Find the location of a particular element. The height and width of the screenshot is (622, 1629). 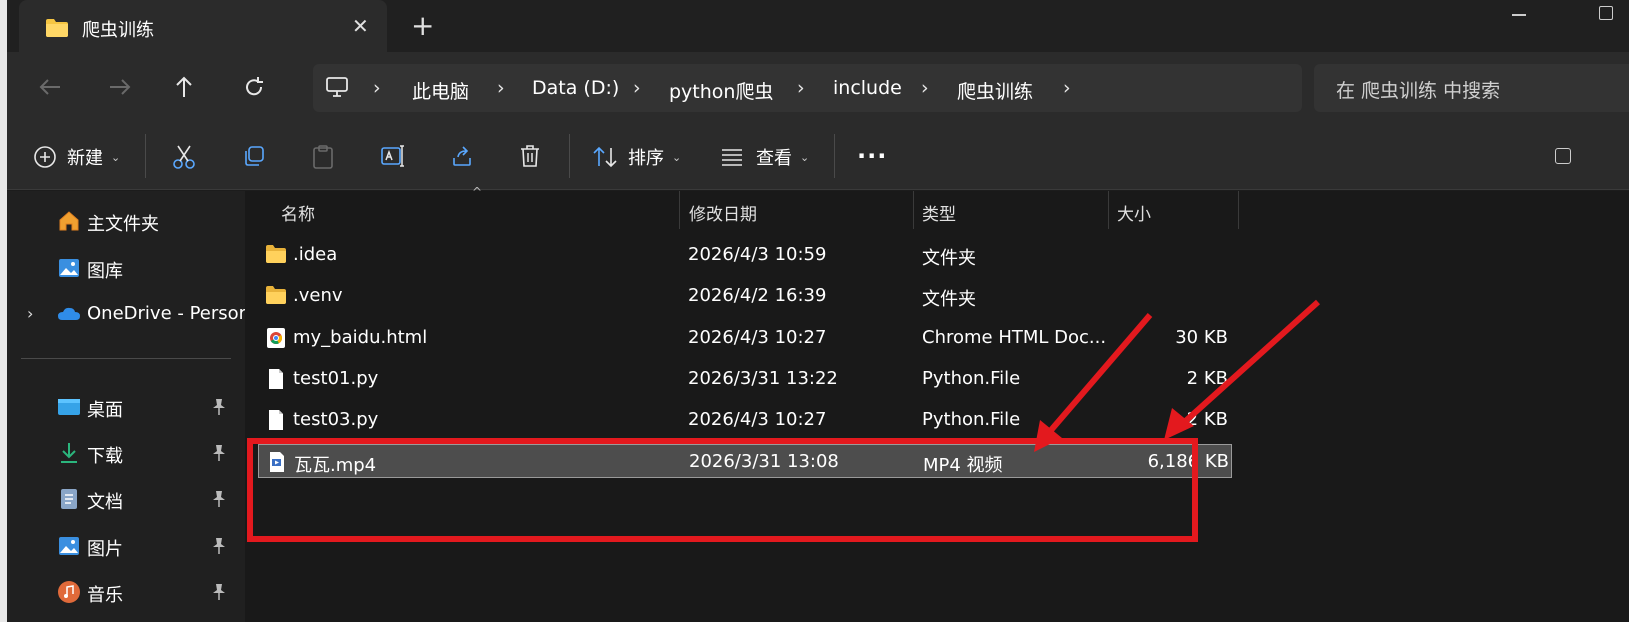

new-label: 新建 is located at coordinates (85, 158).